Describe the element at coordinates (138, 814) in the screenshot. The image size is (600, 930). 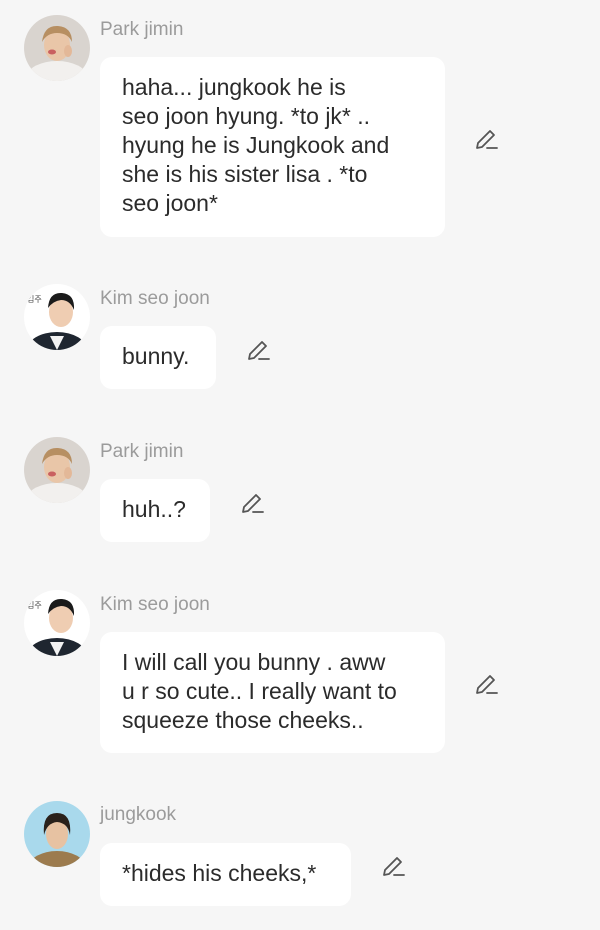
I see `sender-name: jungkook` at that location.